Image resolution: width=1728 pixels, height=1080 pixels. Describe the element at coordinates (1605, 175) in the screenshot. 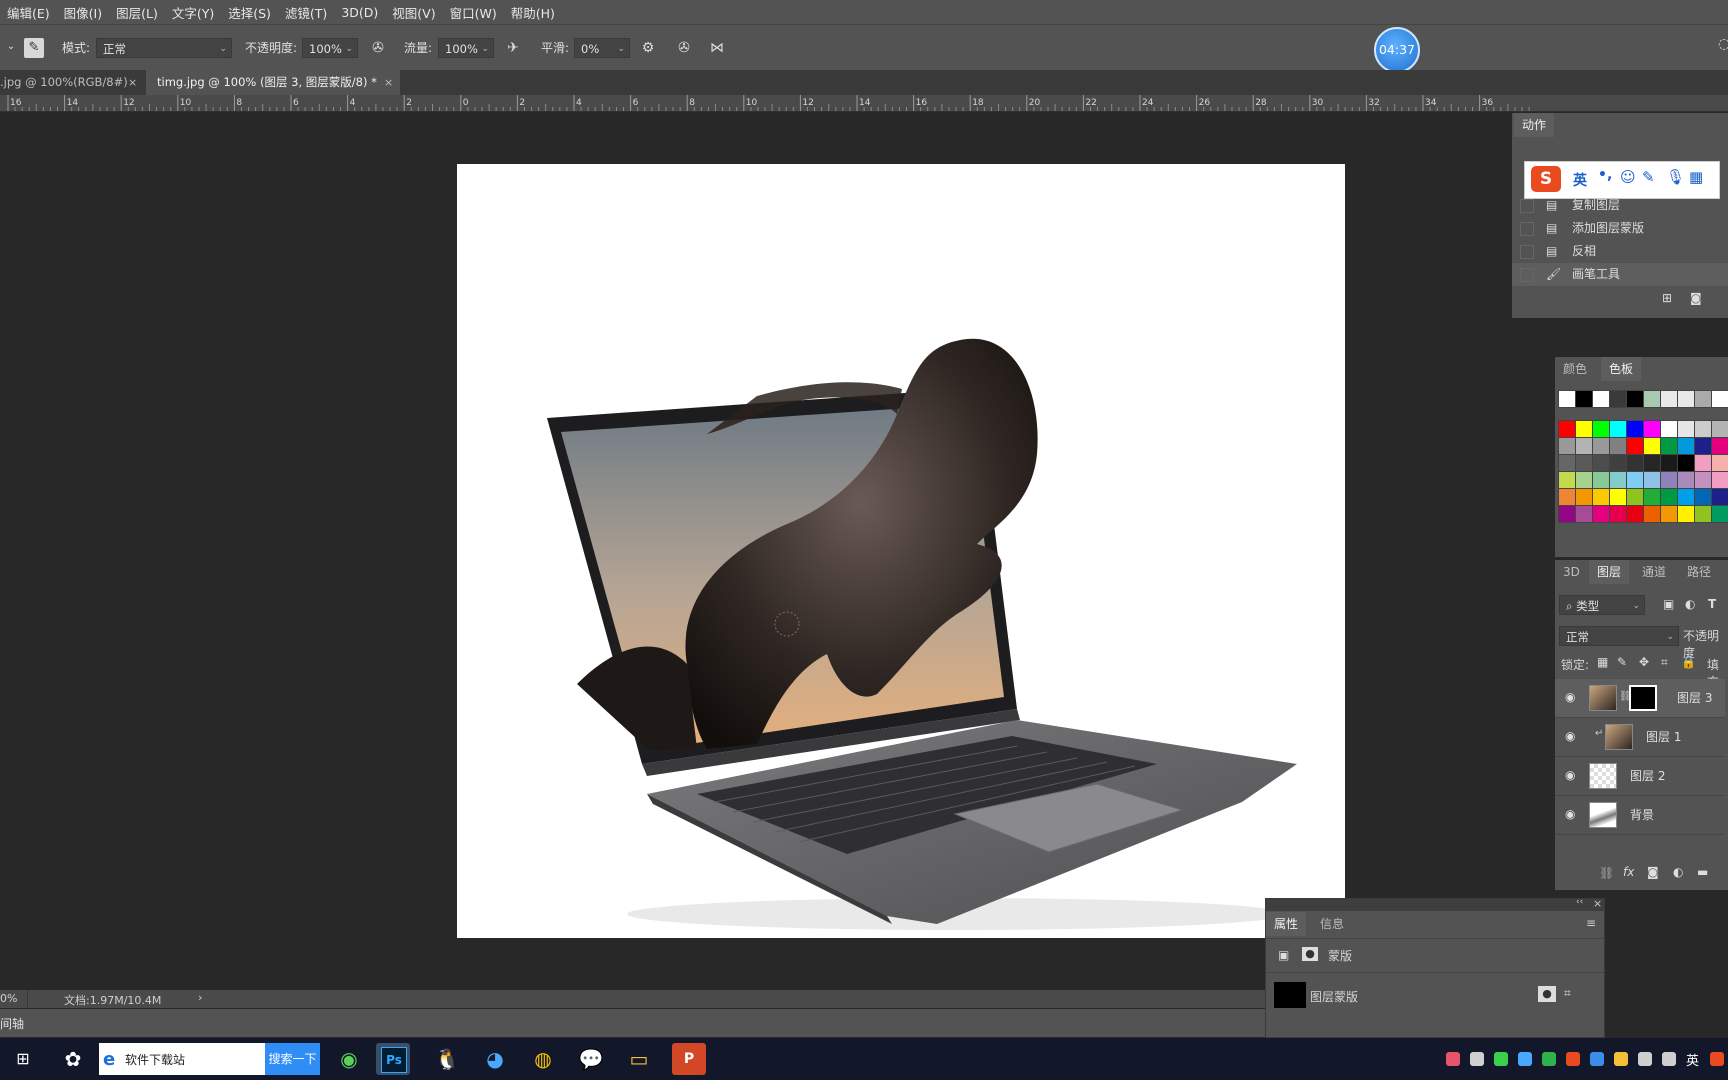

I see `ime-punct-icon: •,` at that location.